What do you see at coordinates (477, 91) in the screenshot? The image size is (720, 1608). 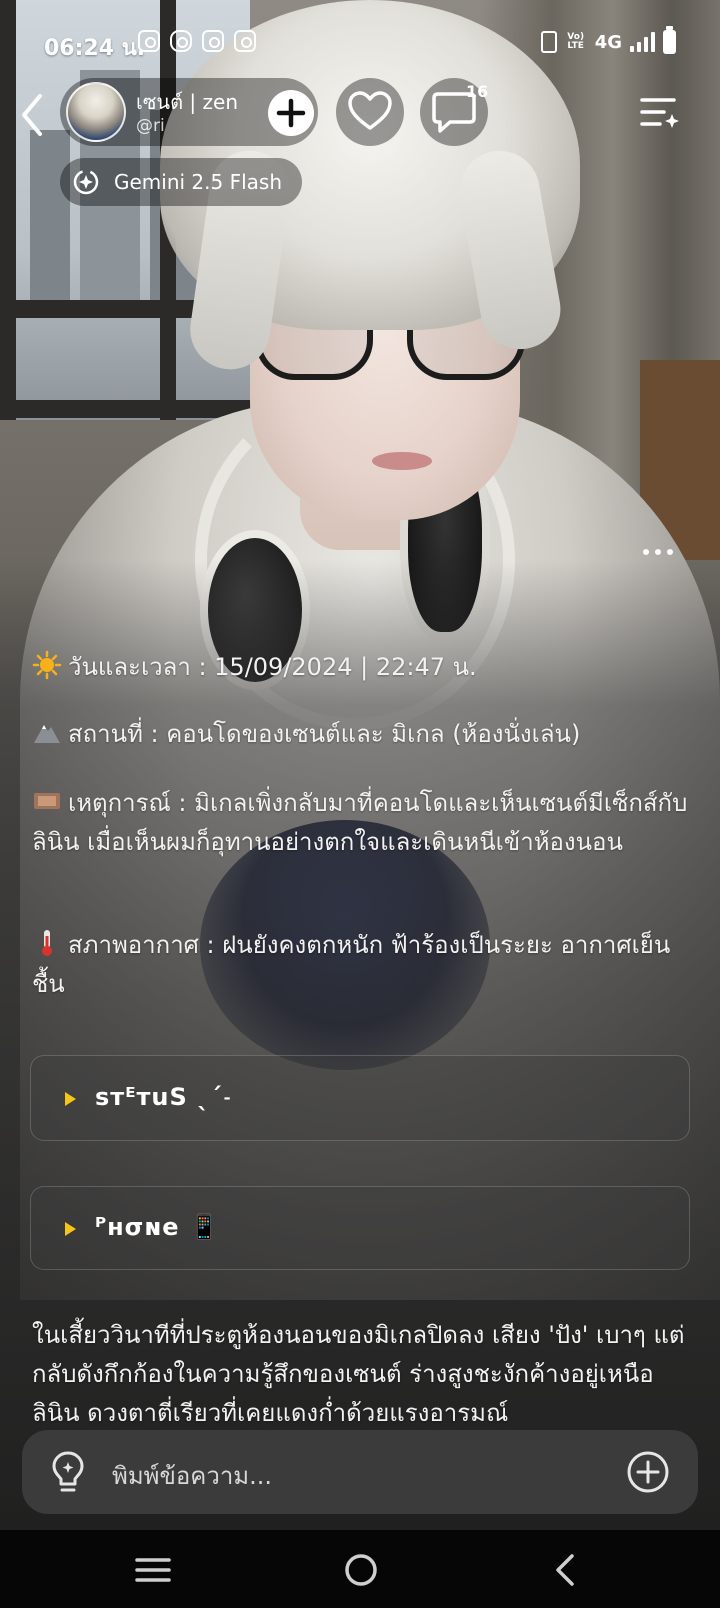 I see `comment-count-badge: 16` at bounding box center [477, 91].